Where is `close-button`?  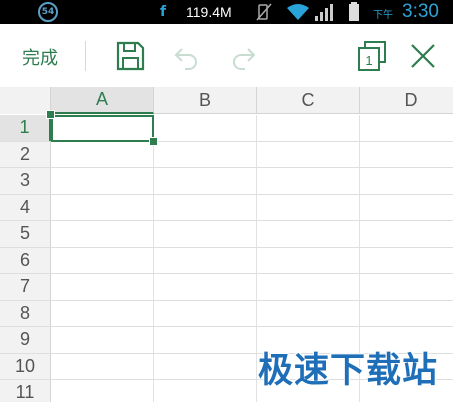 close-button is located at coordinates (423, 56).